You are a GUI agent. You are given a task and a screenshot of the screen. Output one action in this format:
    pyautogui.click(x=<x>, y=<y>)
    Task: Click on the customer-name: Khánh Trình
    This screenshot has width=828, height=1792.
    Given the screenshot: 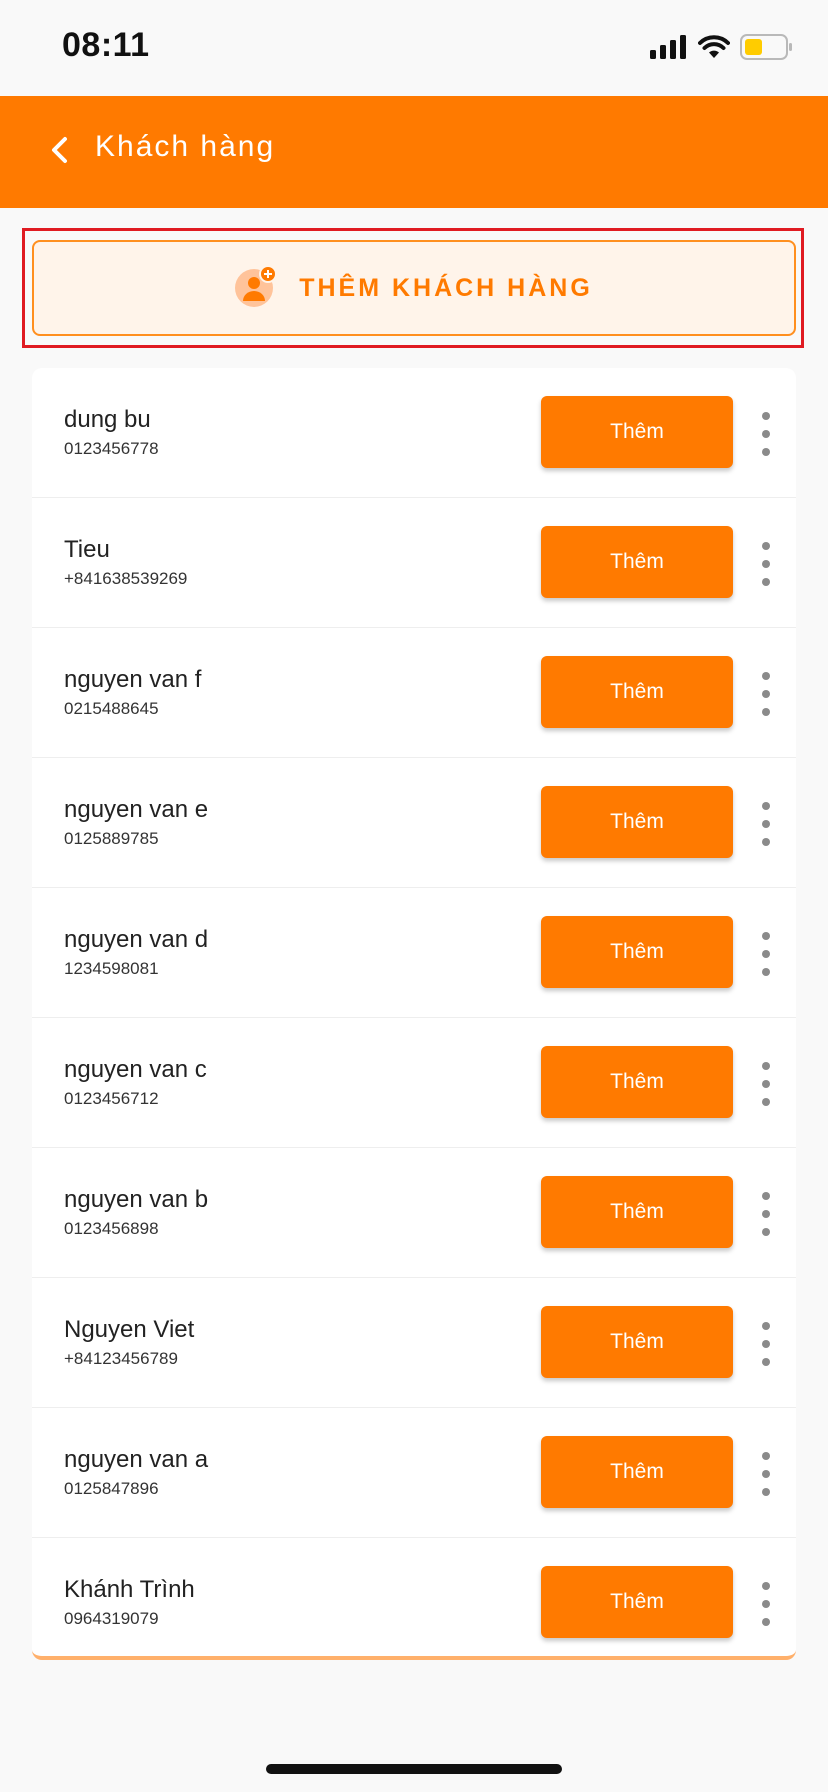 What is the action you would take?
    pyautogui.click(x=129, y=1589)
    